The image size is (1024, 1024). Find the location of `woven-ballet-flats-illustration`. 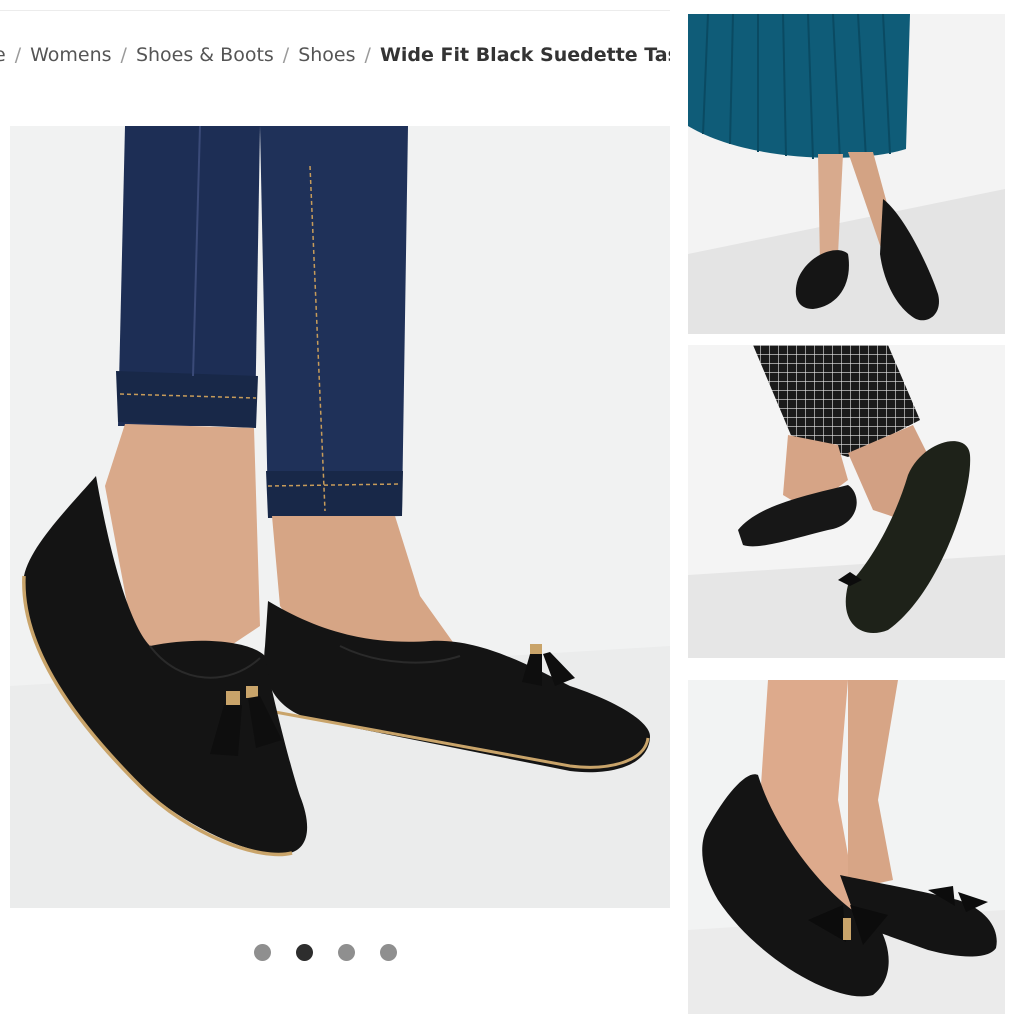

woven-ballet-flats-illustration is located at coordinates (846, 501).